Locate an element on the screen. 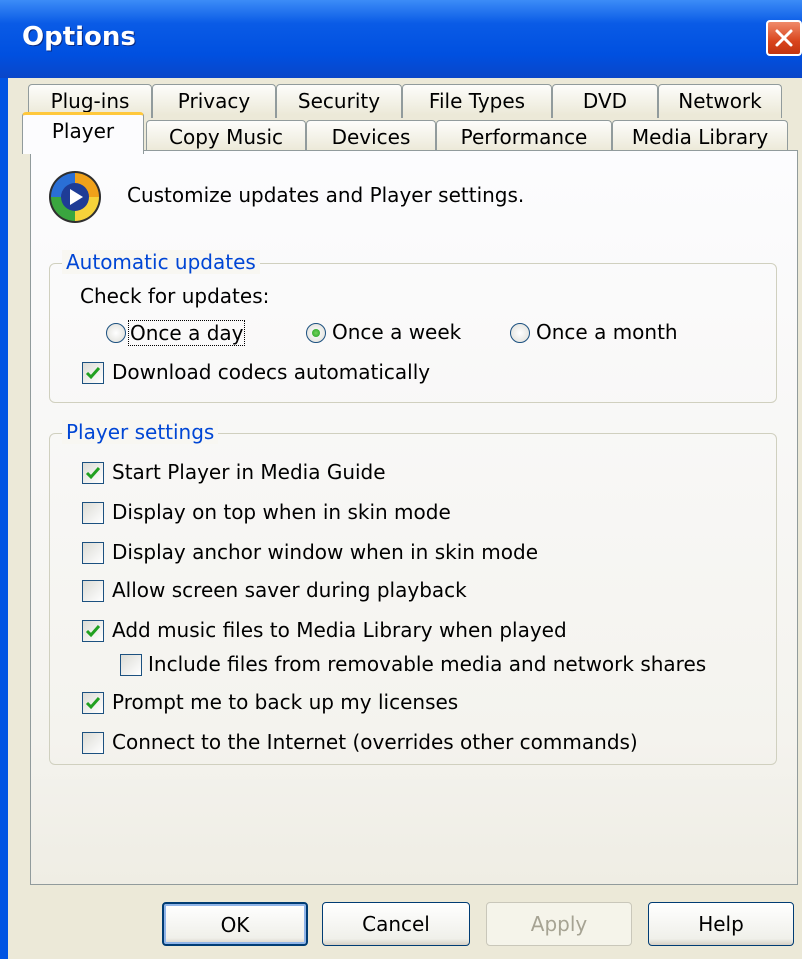 The width and height of the screenshot is (802, 959). tab-player: Player is located at coordinates (83, 133).